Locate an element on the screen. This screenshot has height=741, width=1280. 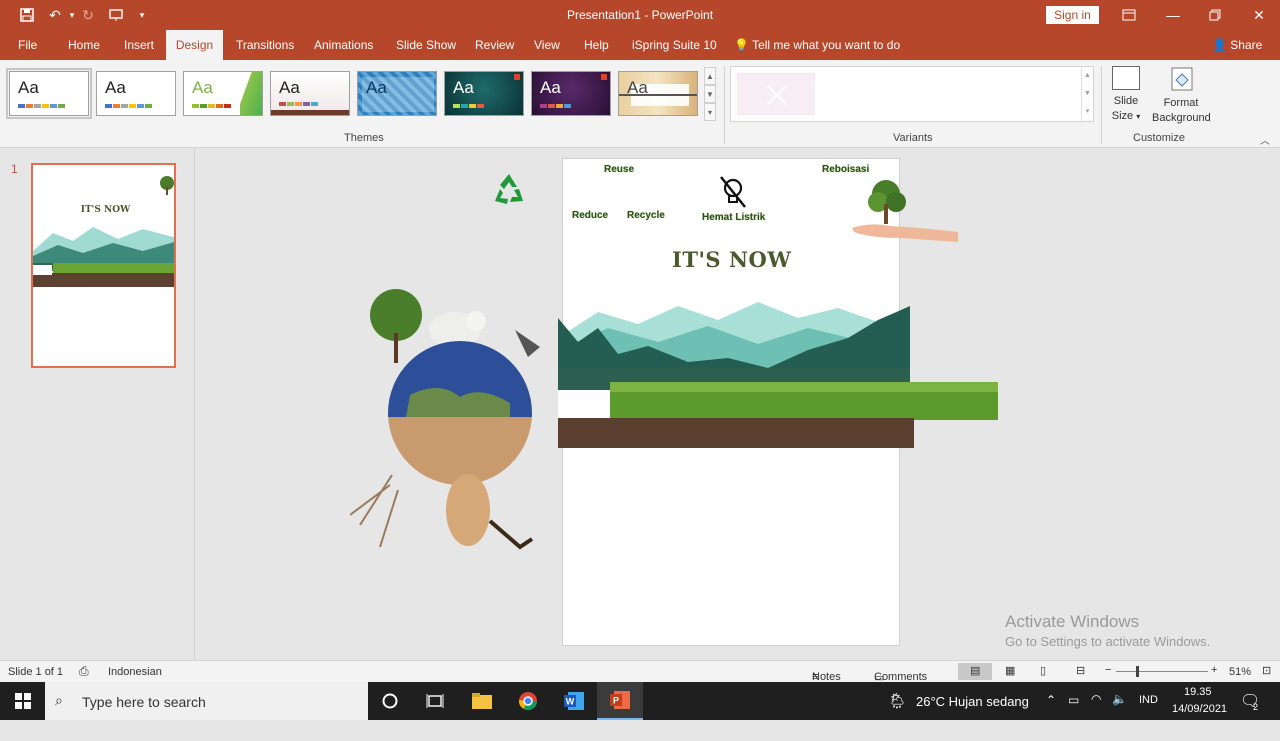
variants-gallery: ▲ ▼ ▾ is located at coordinates (912, 94).